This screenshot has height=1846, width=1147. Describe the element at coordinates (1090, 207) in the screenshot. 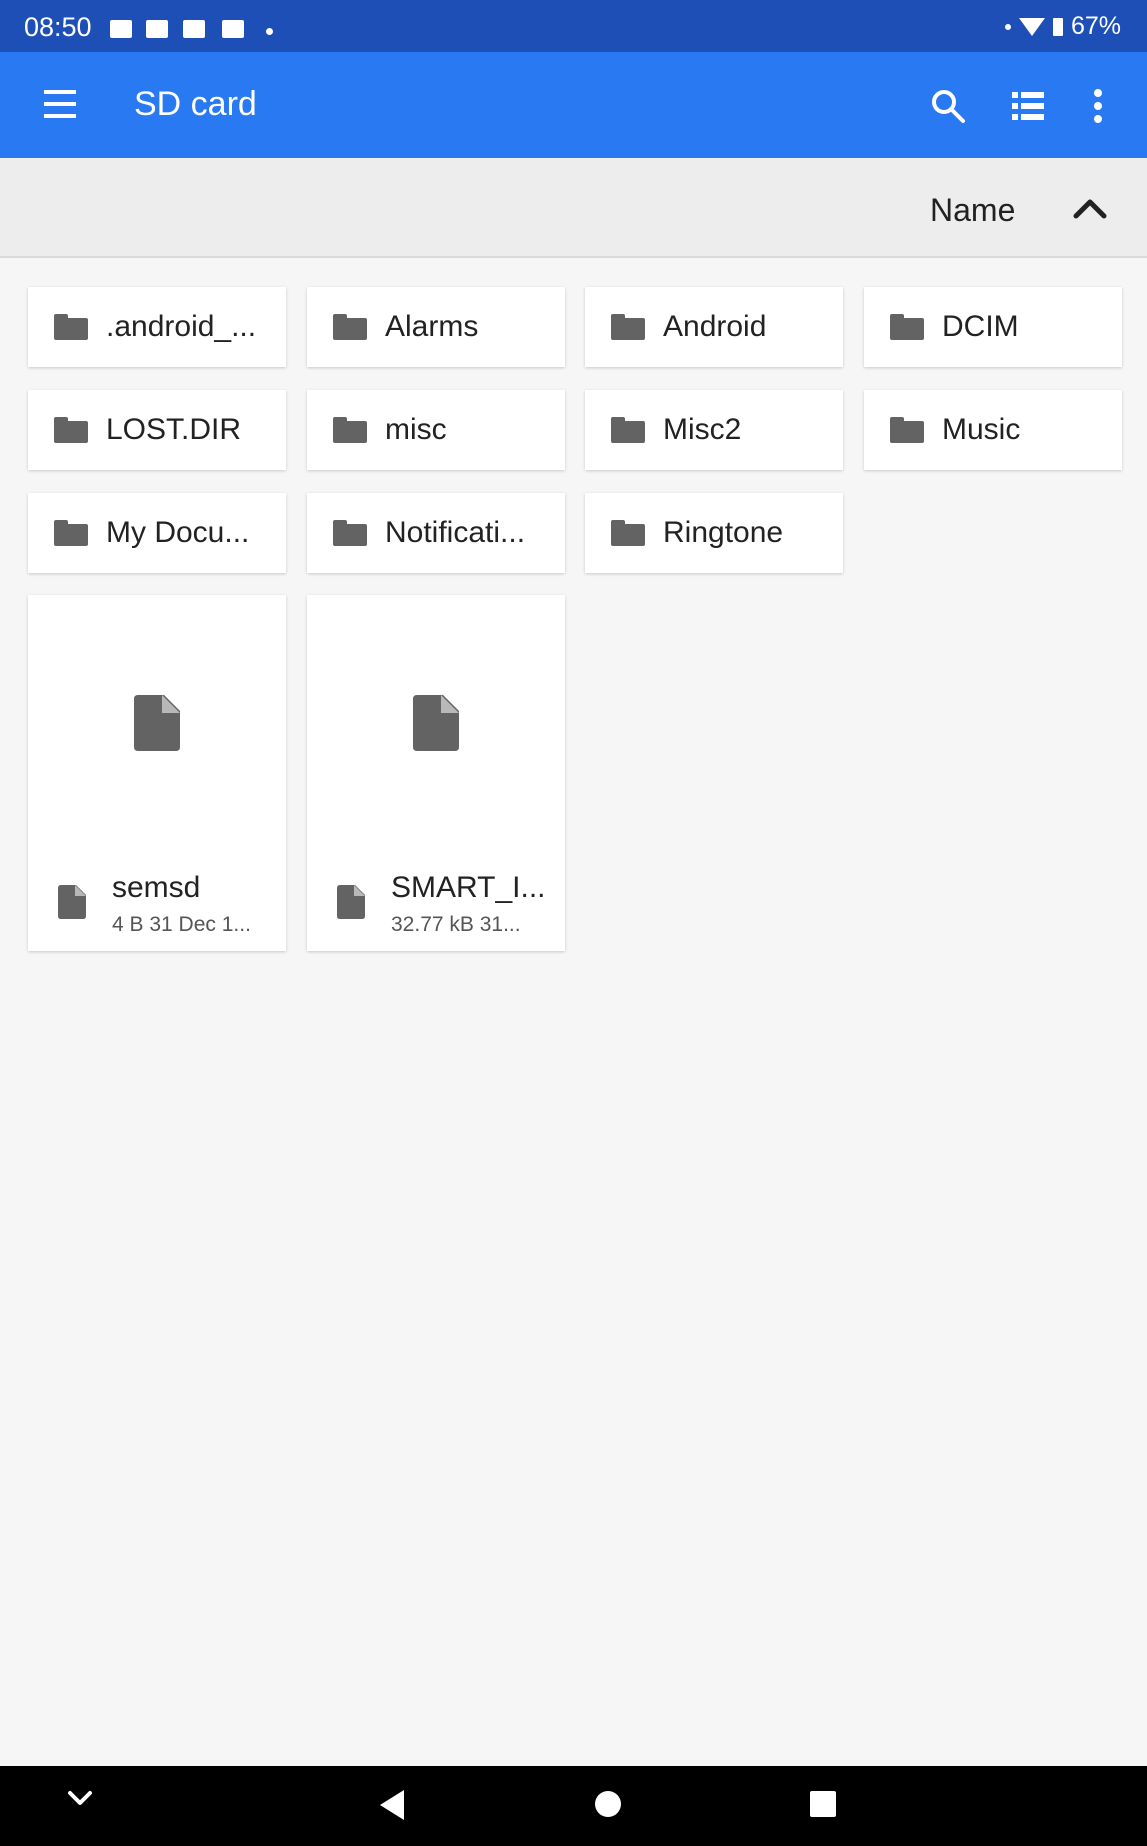

I see `chevron-up-icon` at that location.